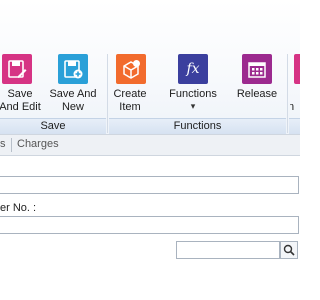 The width and height of the screenshot is (320, 300). I want to click on functions-button: fx Functions ▾, so click(193, 59).